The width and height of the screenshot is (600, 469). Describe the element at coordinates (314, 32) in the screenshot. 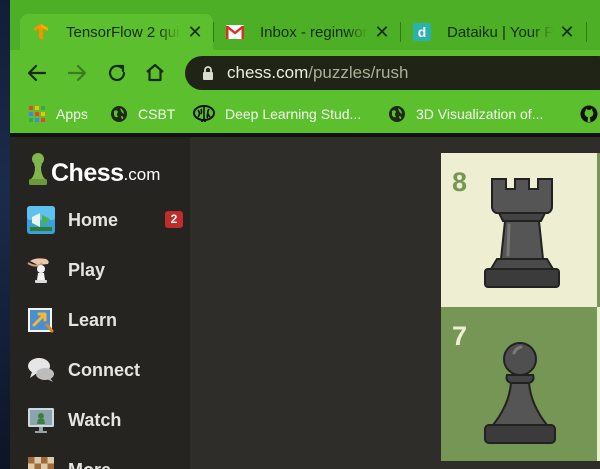

I see `tab-title: Inbox - reginwor` at that location.